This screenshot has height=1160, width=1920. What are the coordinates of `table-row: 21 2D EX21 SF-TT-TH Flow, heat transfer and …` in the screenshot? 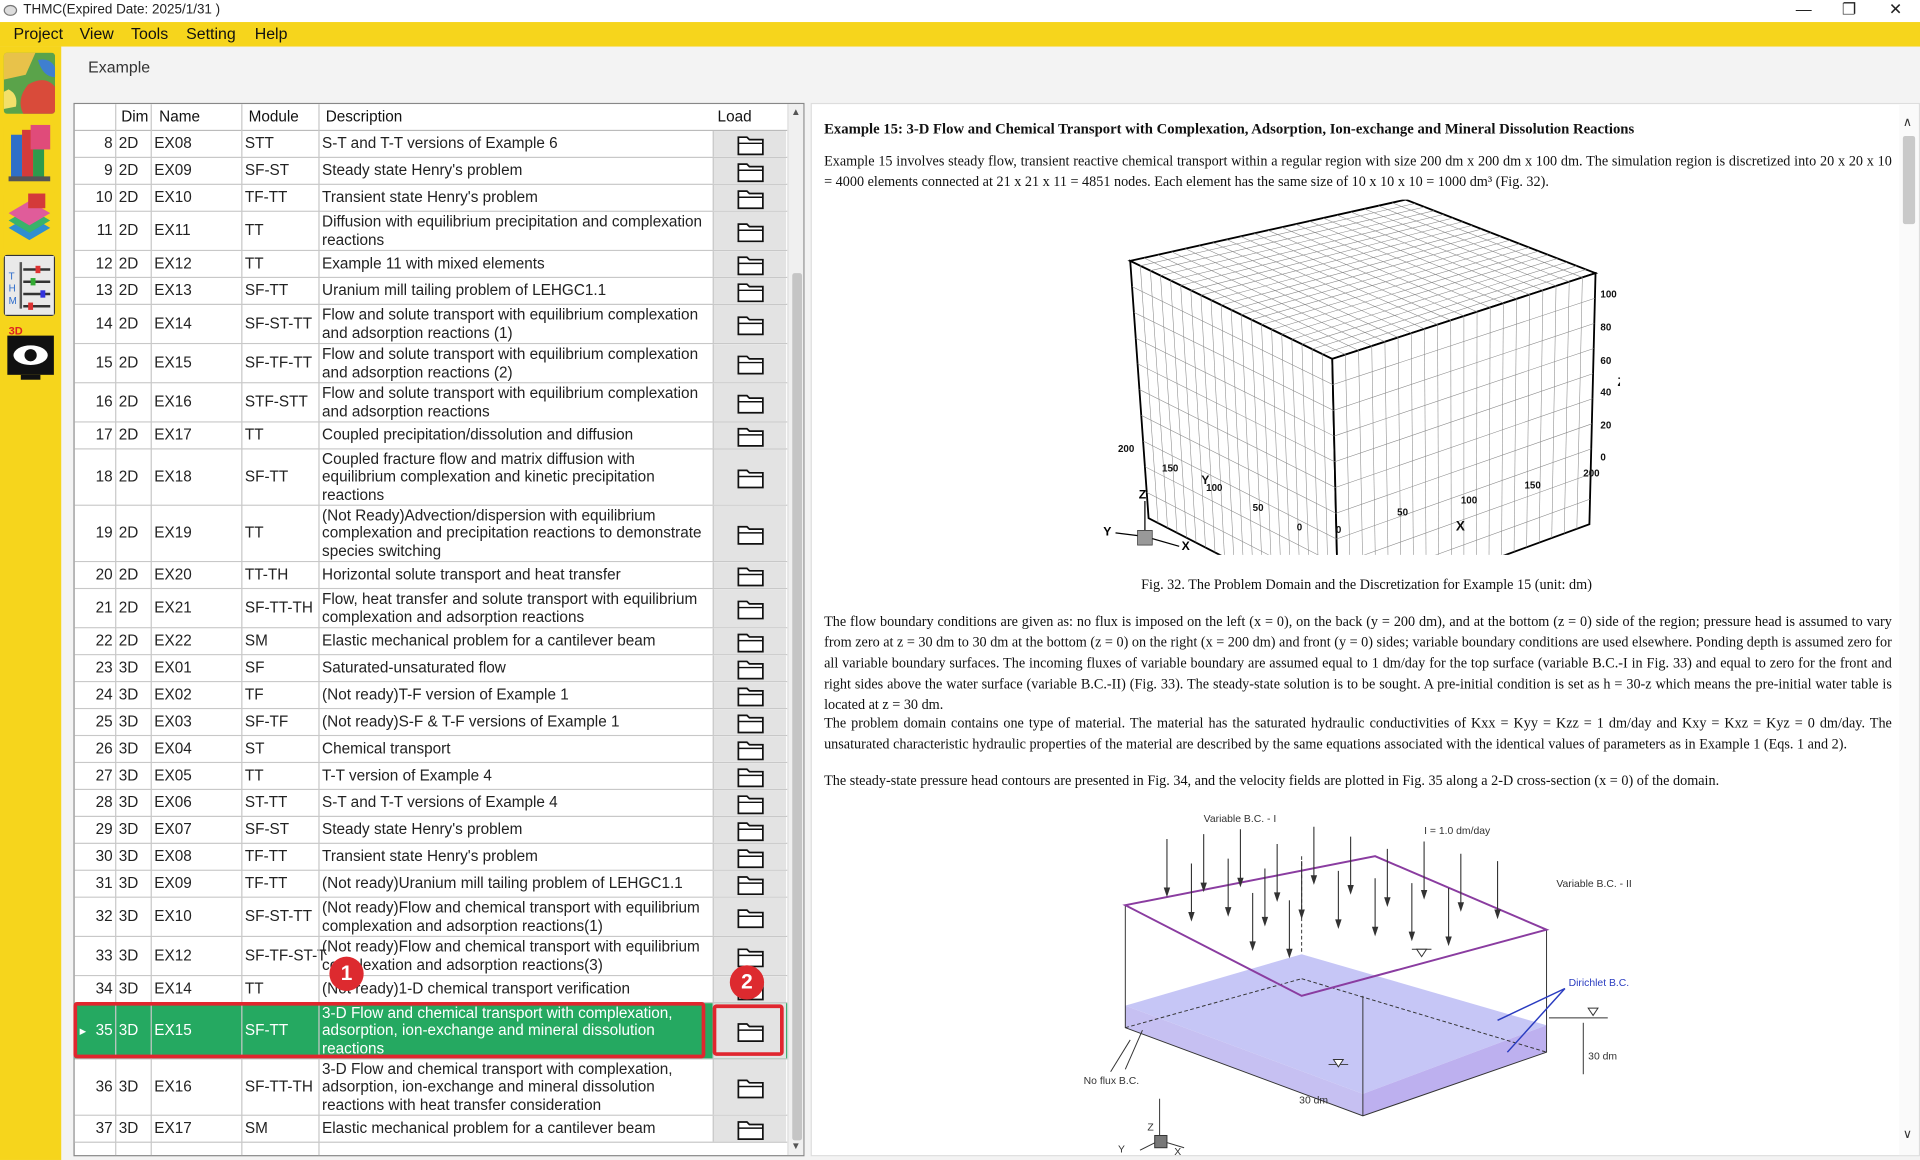 It's located at (431, 609).